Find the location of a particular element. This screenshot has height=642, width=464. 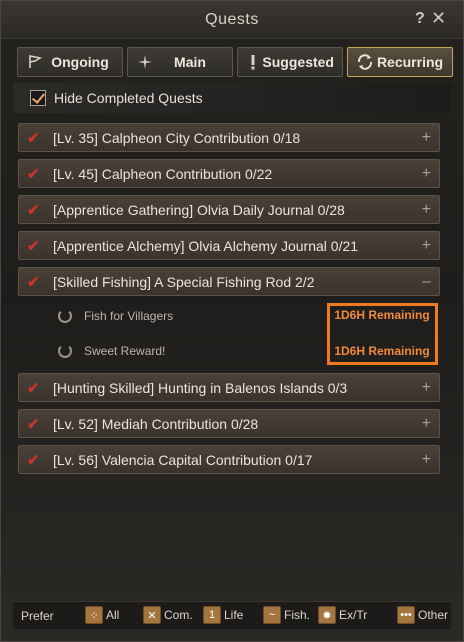

filter-label: All is located at coordinates (113, 615).